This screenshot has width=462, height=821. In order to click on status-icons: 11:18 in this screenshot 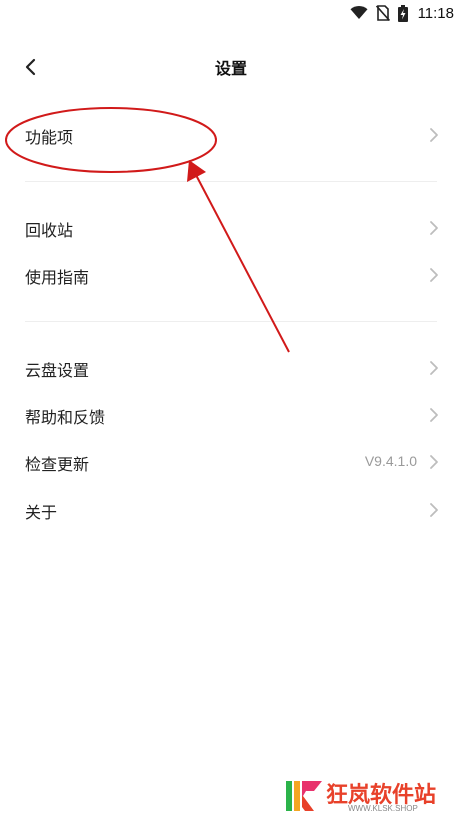, I will do `click(402, 13)`.